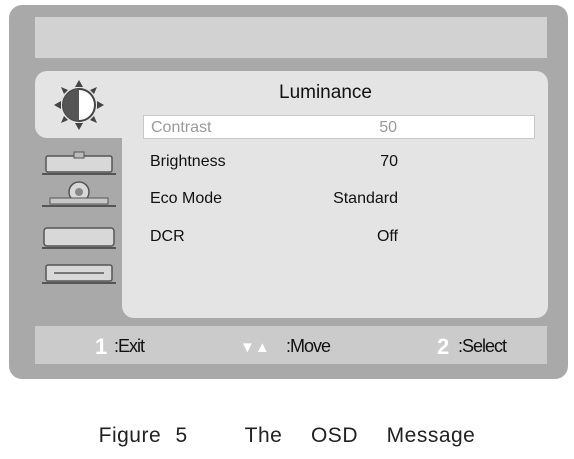 The width and height of the screenshot is (574, 459). Describe the element at coordinates (325, 92) in the screenshot. I see `menu-title: Luminance` at that location.